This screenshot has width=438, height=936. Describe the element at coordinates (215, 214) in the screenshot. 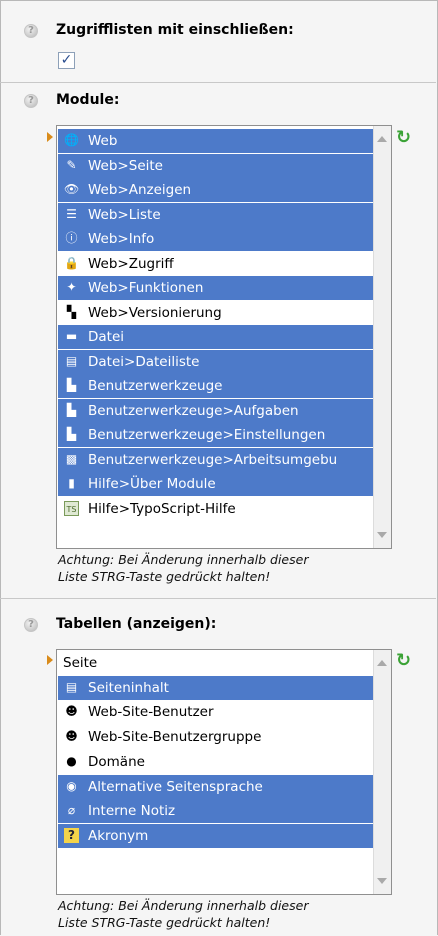

I see `list-item: ☰ Web>Liste` at that location.